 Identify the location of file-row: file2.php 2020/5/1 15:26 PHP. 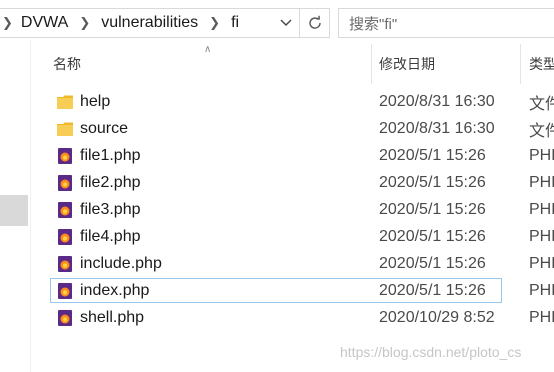
(302, 182).